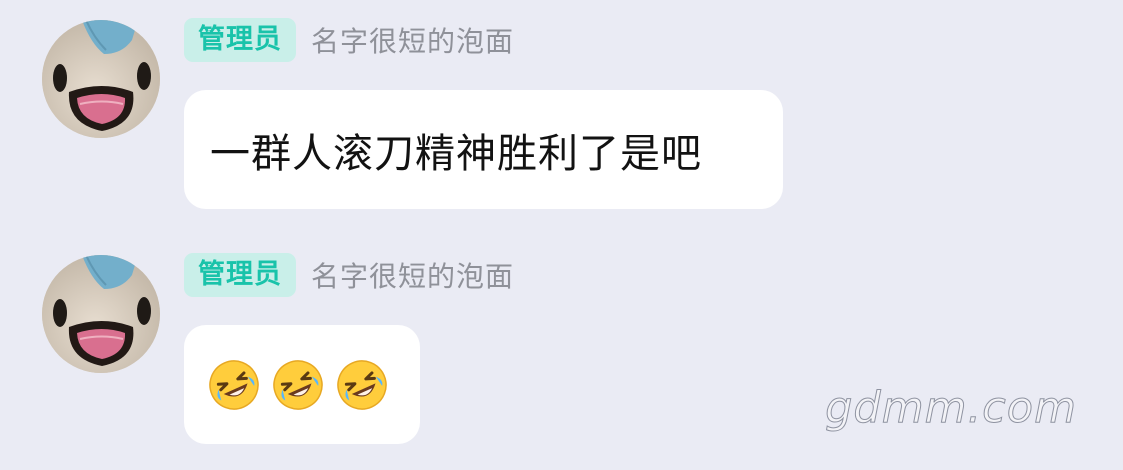 This screenshot has height=470, width=1123. I want to click on site-watermark: gdmm.com, so click(951, 408).